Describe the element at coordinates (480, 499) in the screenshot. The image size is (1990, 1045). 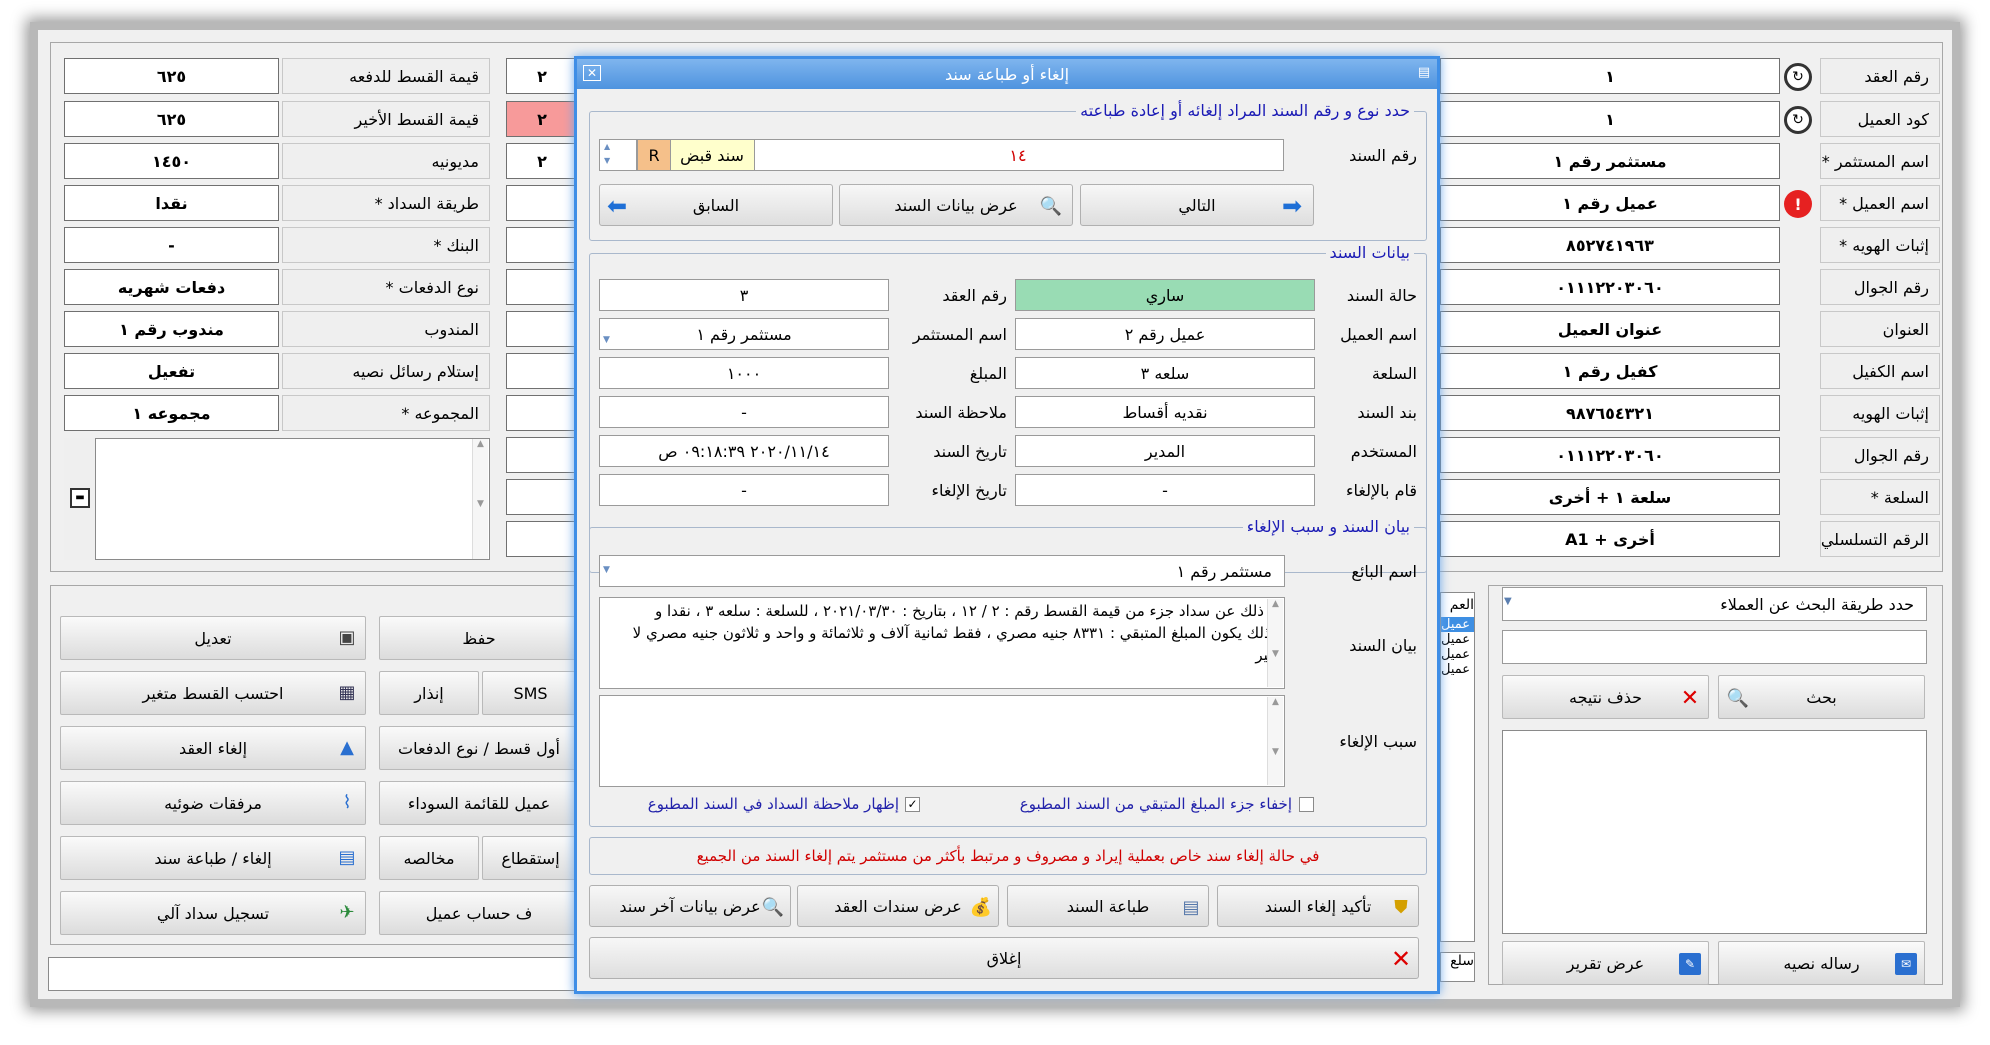
I see `notes-scrollbar: ▲ ▼` at that location.